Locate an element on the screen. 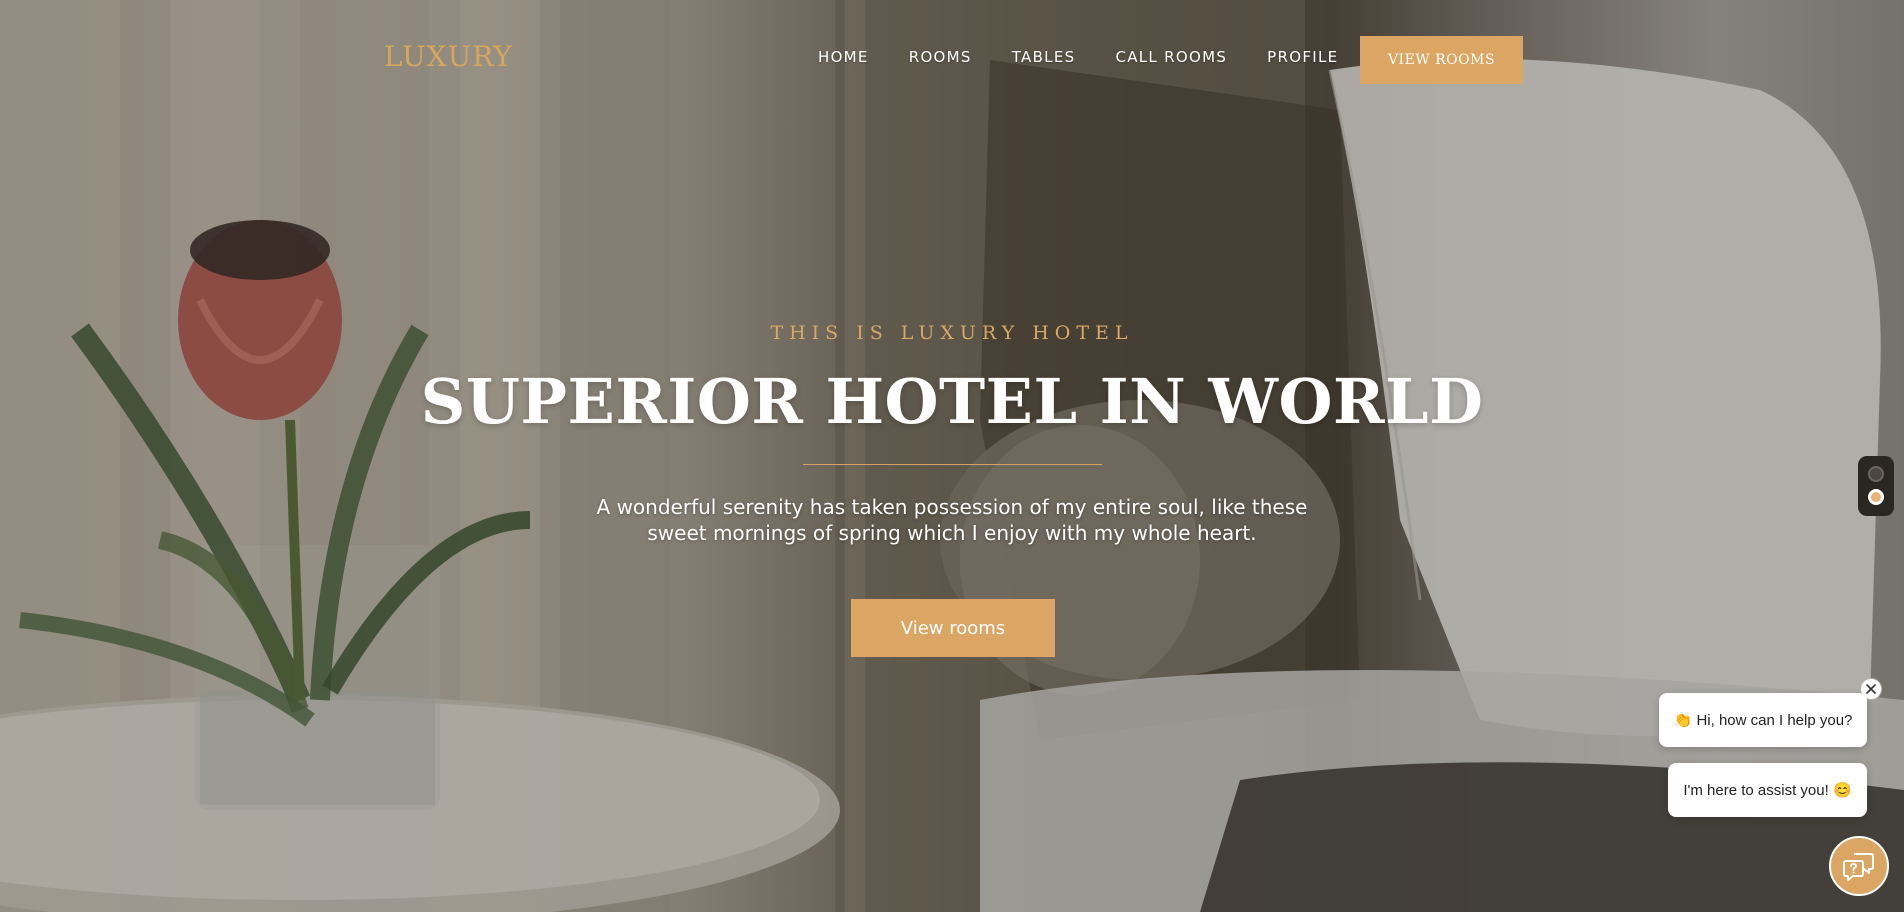  view-rooms-button: View rooms is located at coordinates (953, 628).